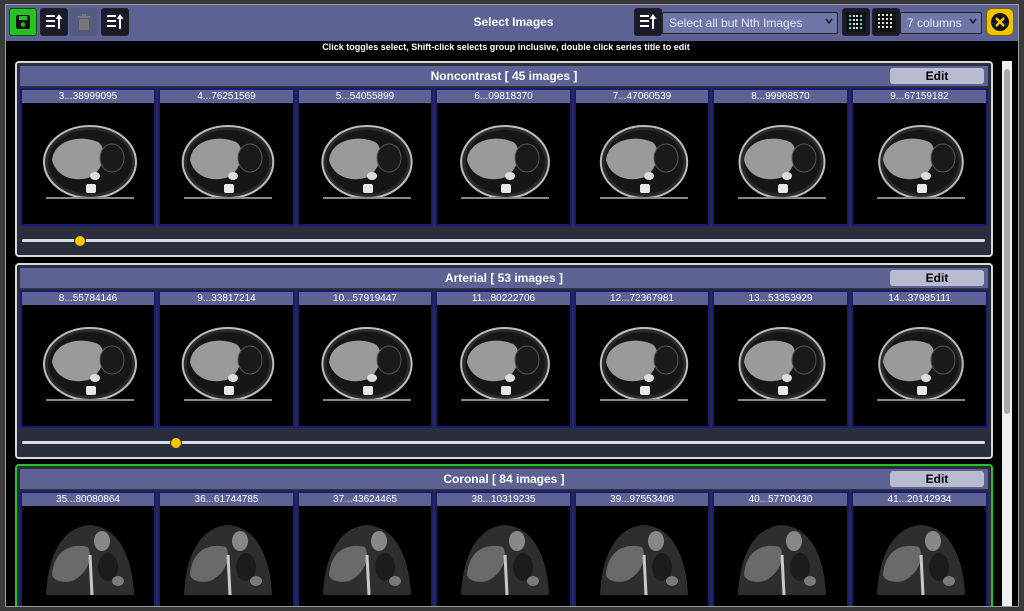 The width and height of the screenshot is (1024, 611). What do you see at coordinates (226, 298) in the screenshot?
I see `thumbnail-label: 9...33817214` at bounding box center [226, 298].